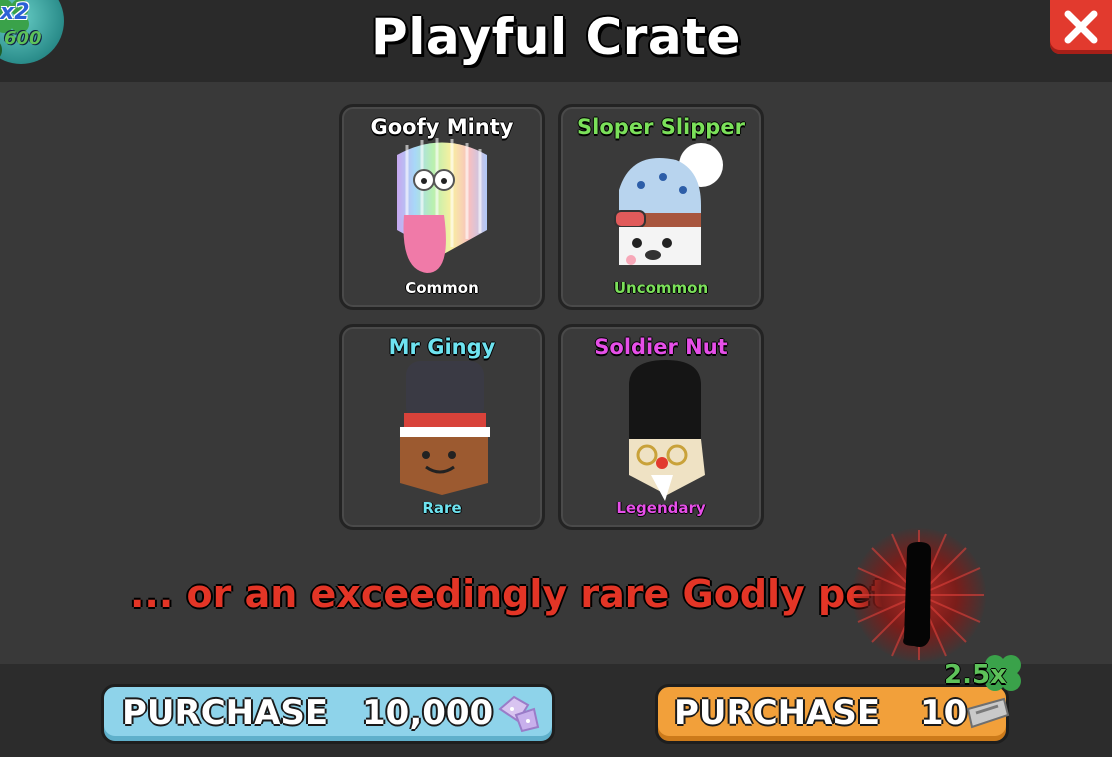 The width and height of the screenshot is (1112, 757). I want to click on soldier-nut-pet-icon, so click(667, 430).